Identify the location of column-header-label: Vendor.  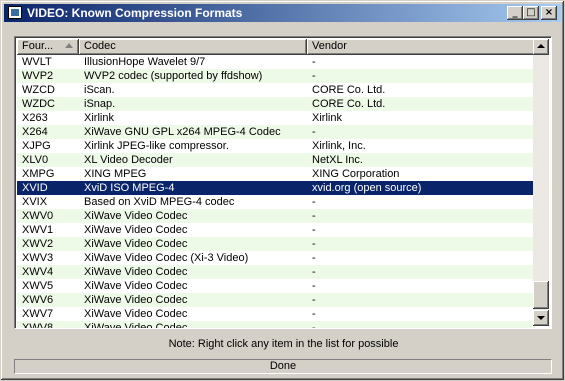
(329, 46).